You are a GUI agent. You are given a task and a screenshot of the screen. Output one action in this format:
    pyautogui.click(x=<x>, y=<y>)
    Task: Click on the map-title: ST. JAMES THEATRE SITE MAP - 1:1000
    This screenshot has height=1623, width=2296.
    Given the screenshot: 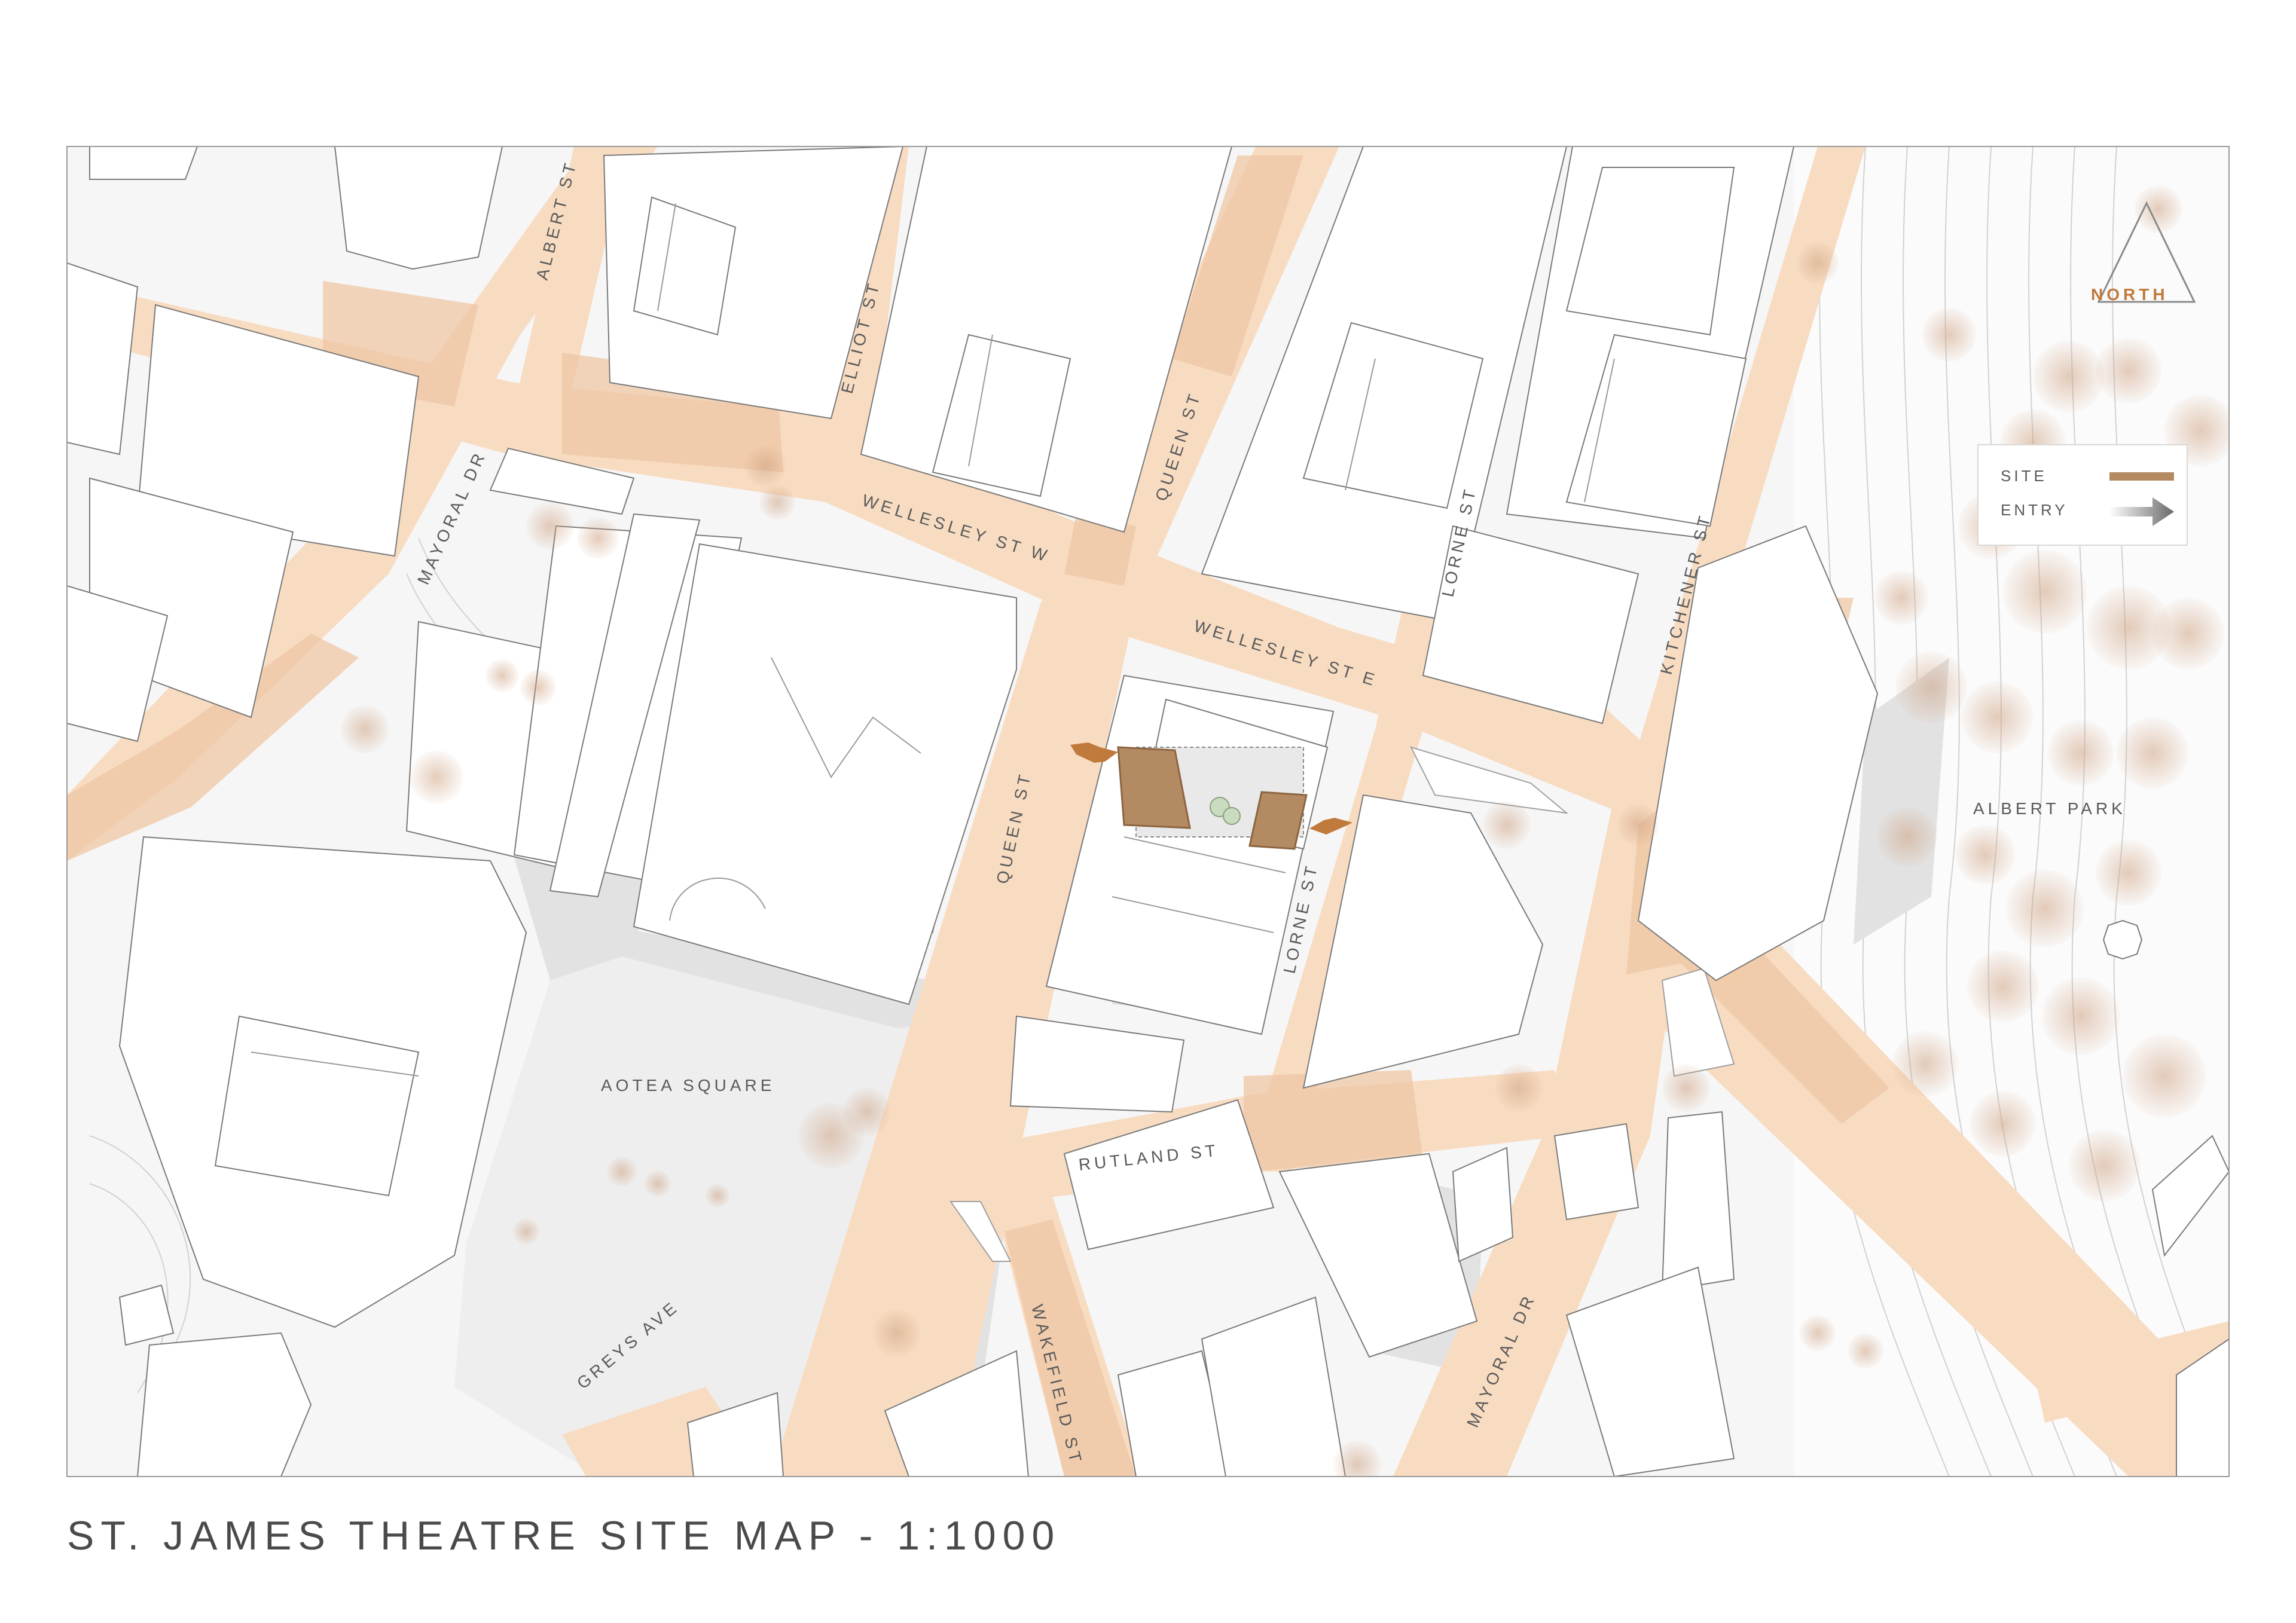 What is the action you would take?
    pyautogui.click(x=564, y=1536)
    